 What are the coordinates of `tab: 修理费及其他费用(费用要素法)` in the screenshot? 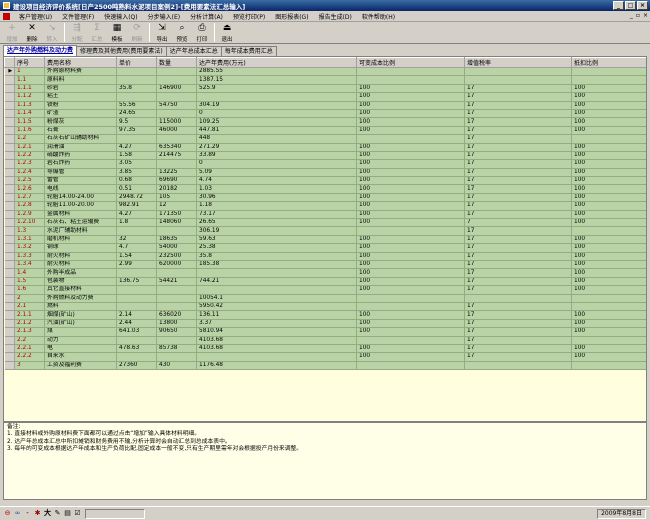 It's located at (121, 51).